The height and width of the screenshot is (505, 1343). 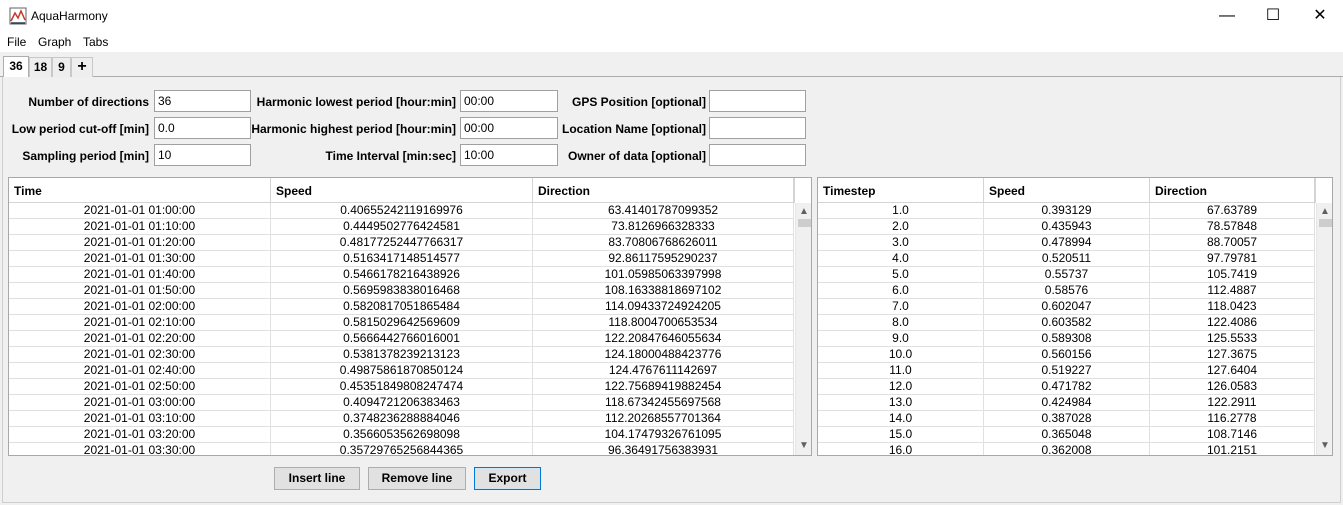 I want to click on table-cell: 7.0, so click(x=901, y=306).